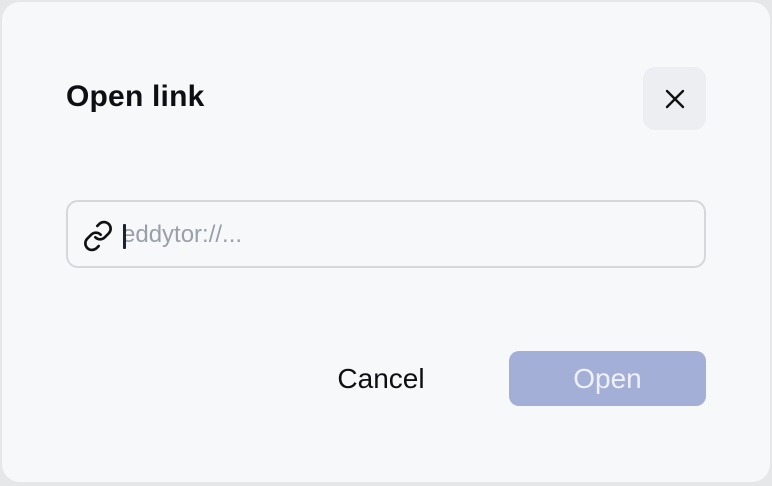 The width and height of the screenshot is (772, 486). What do you see at coordinates (402, 235) in the screenshot?
I see `url-input` at bounding box center [402, 235].